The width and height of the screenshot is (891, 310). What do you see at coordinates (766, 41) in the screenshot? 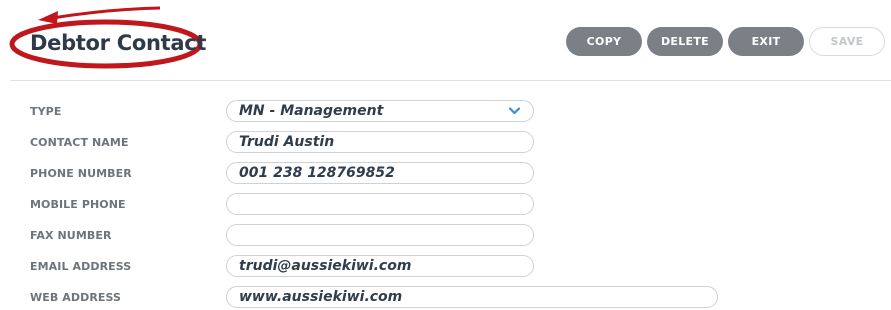
I see `exit-button: EXIT` at bounding box center [766, 41].